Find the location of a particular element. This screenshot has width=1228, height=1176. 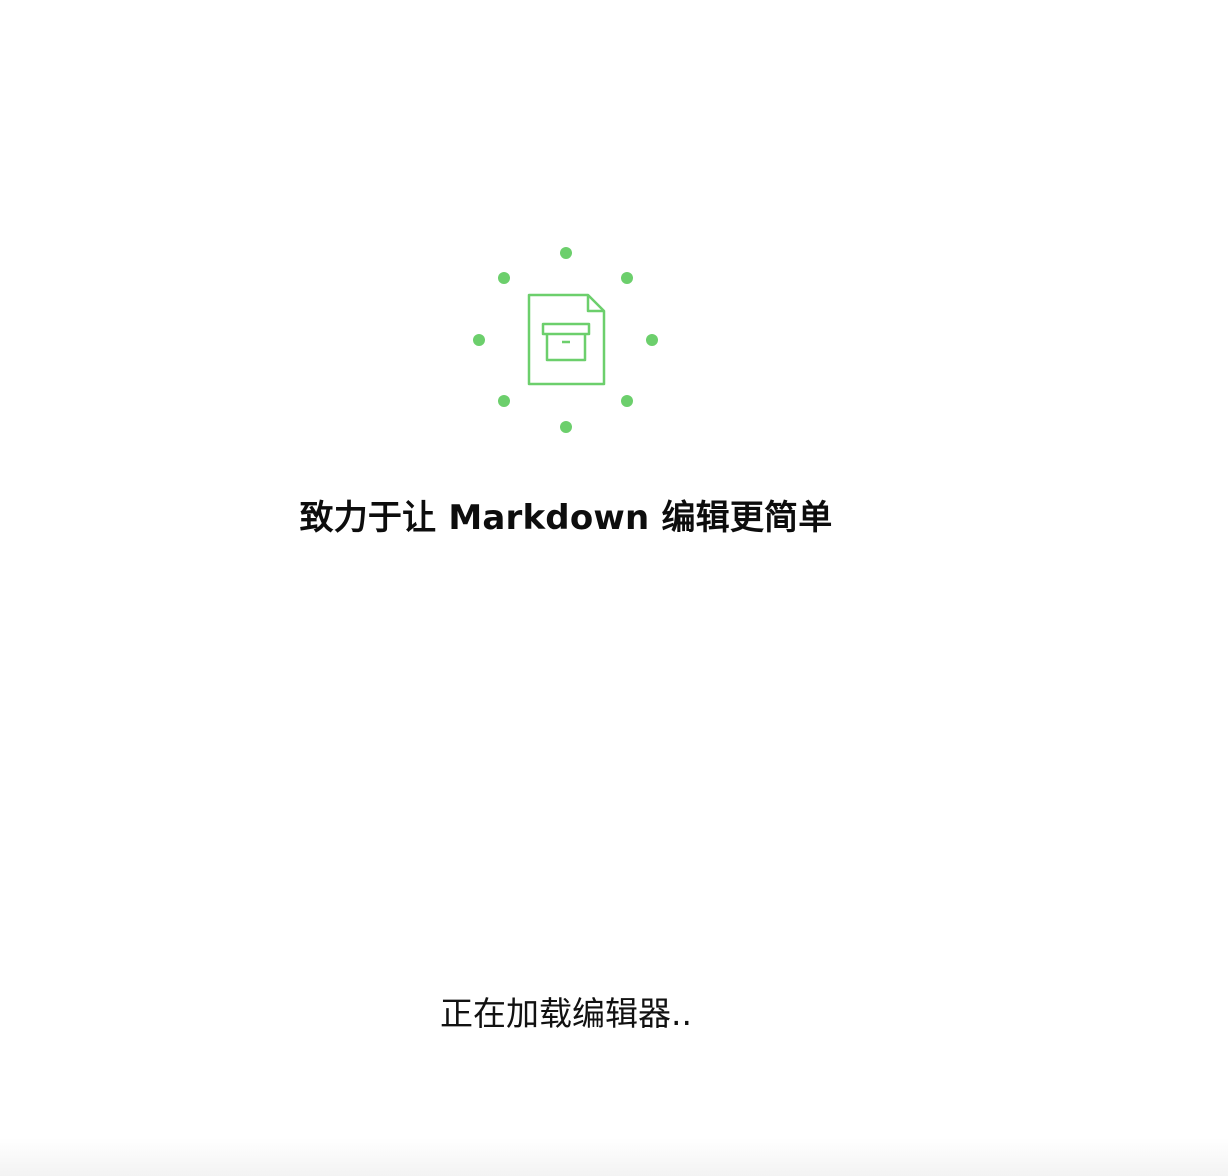

loading-spinner-graphic is located at coordinates (565, 340).